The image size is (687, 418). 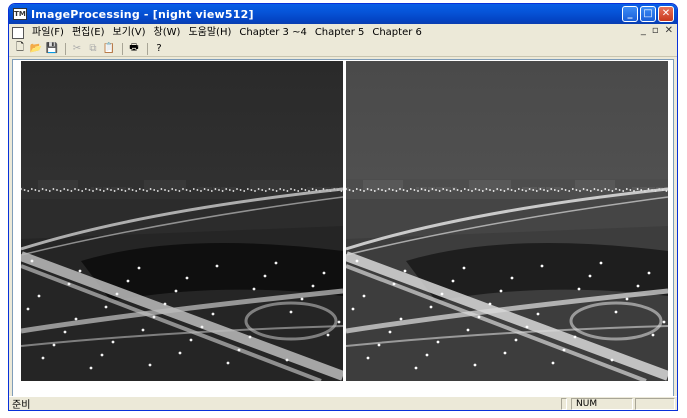 What do you see at coordinates (209, 33) in the screenshot?
I see `menu-help: 도움말(H)` at bounding box center [209, 33].